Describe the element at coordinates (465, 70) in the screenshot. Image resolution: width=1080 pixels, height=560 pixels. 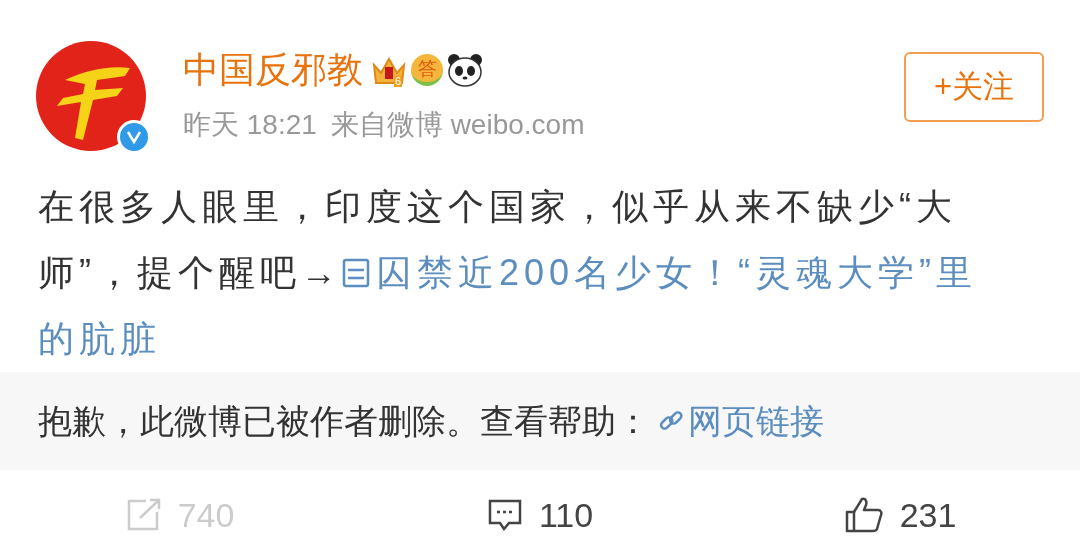
I see `panda-icon` at that location.